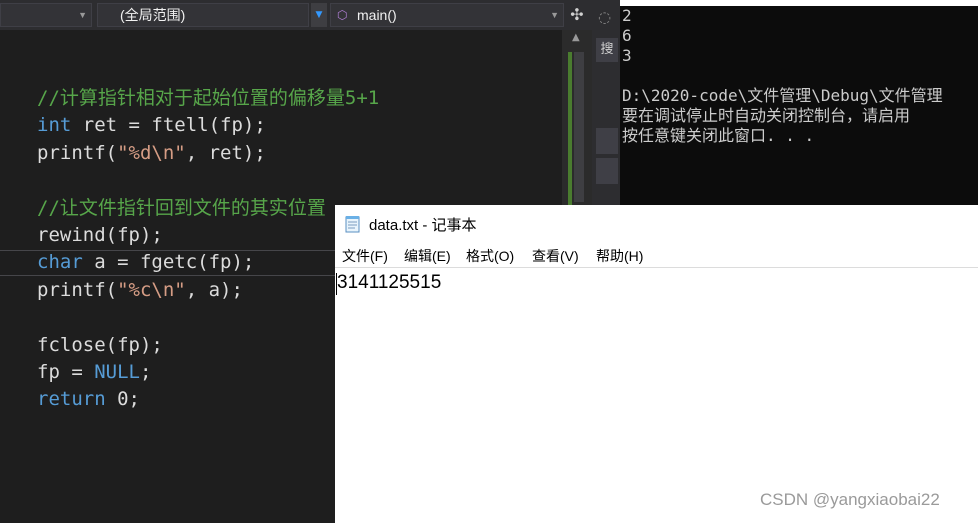 The height and width of the screenshot is (523, 978). I want to click on code-token: ;, so click(145, 372).